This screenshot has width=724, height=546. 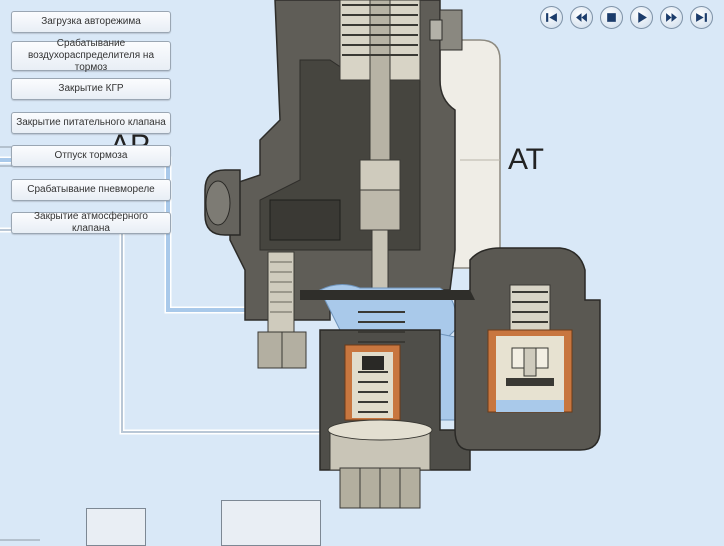 I want to click on fast-forward-icon, so click(x=671, y=17).